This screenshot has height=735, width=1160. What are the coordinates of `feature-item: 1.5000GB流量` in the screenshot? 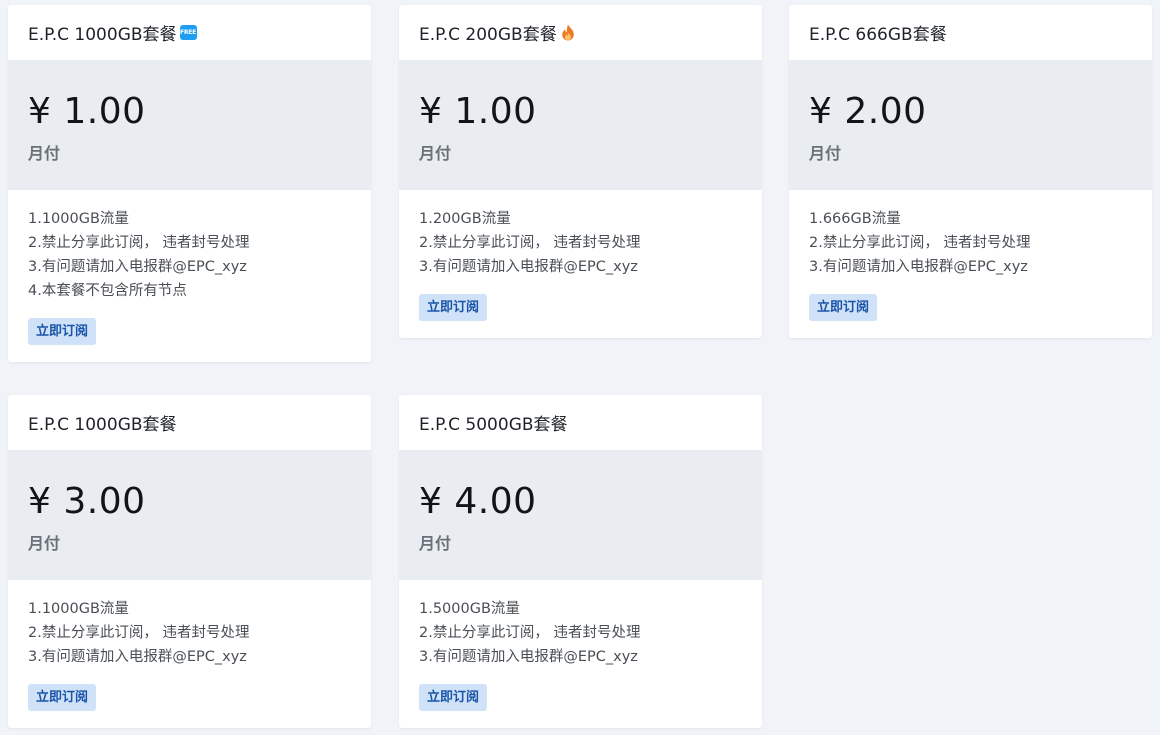 It's located at (469, 609).